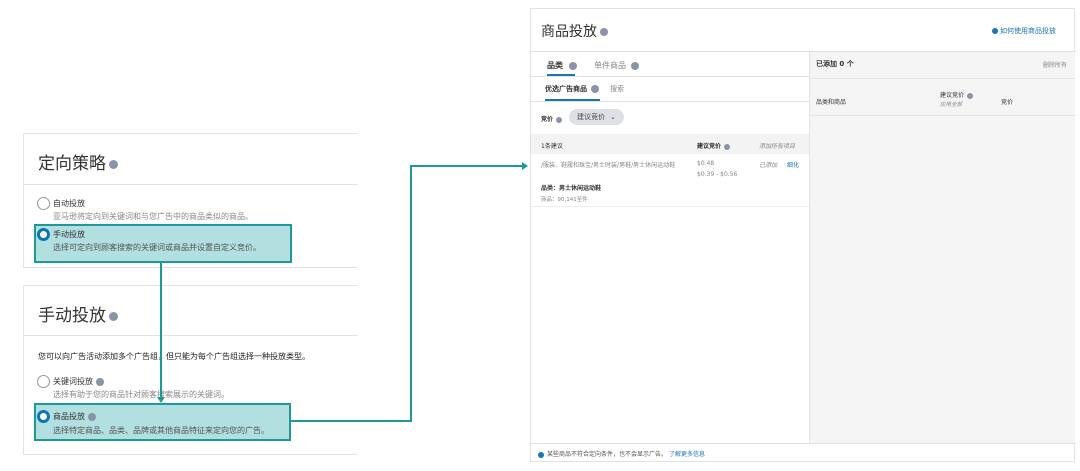 The image size is (1080, 471). I want to click on manual-targeting-radio, so click(43, 234).